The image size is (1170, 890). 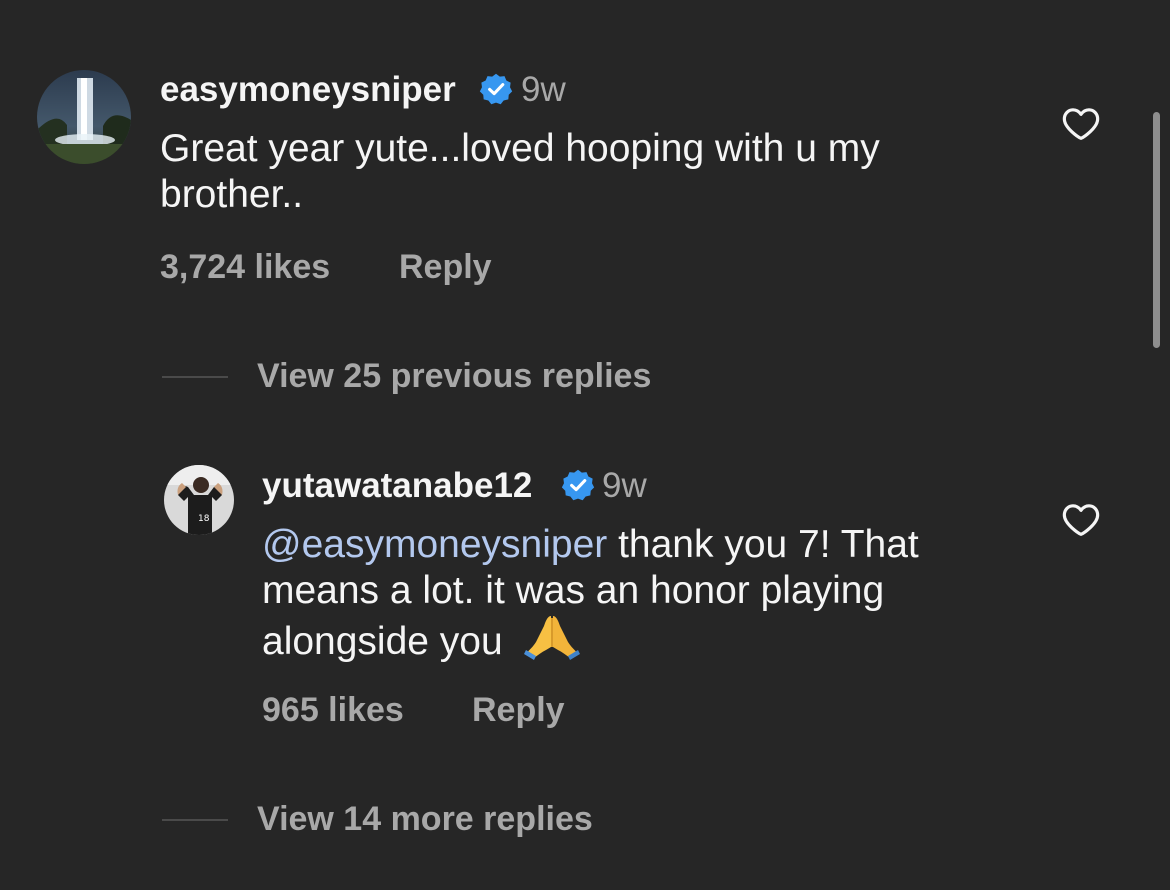 I want to click on scrollbar, so click(x=1156, y=230).